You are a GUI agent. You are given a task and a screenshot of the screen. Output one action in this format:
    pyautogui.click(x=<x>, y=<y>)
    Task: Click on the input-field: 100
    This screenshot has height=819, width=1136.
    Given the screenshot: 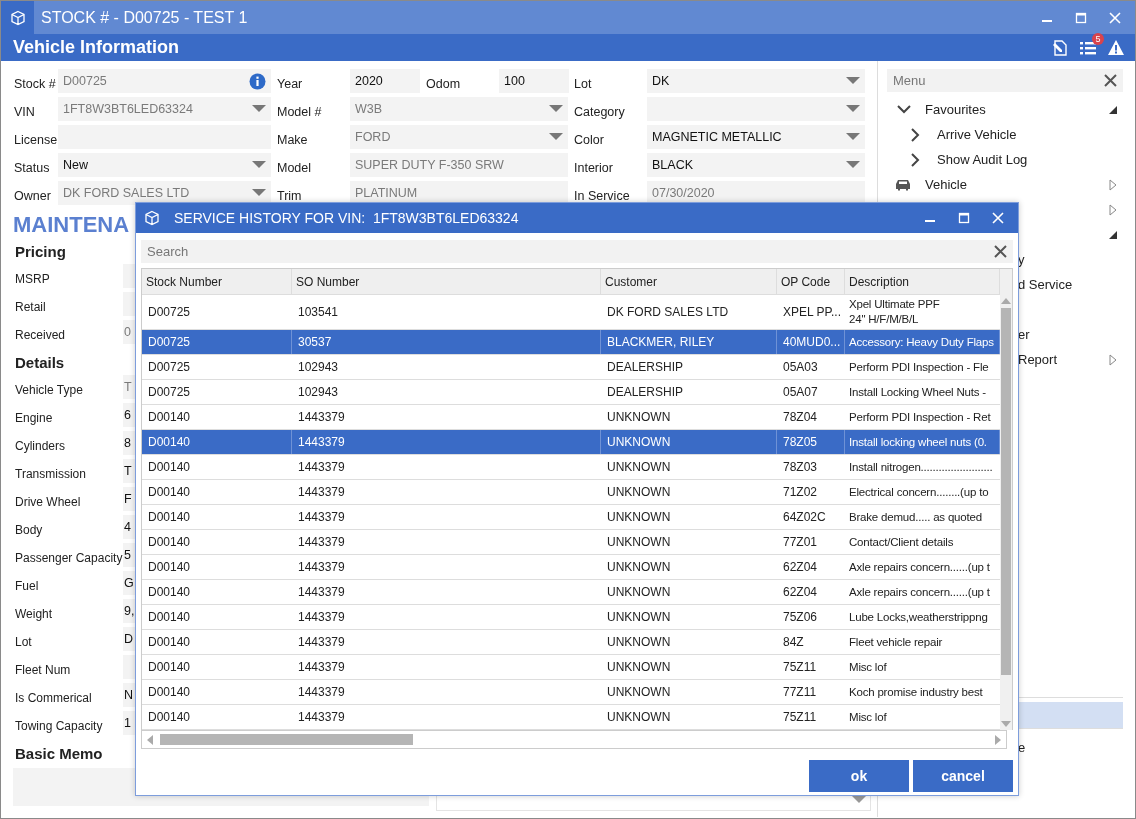 What is the action you would take?
    pyautogui.click(x=534, y=81)
    